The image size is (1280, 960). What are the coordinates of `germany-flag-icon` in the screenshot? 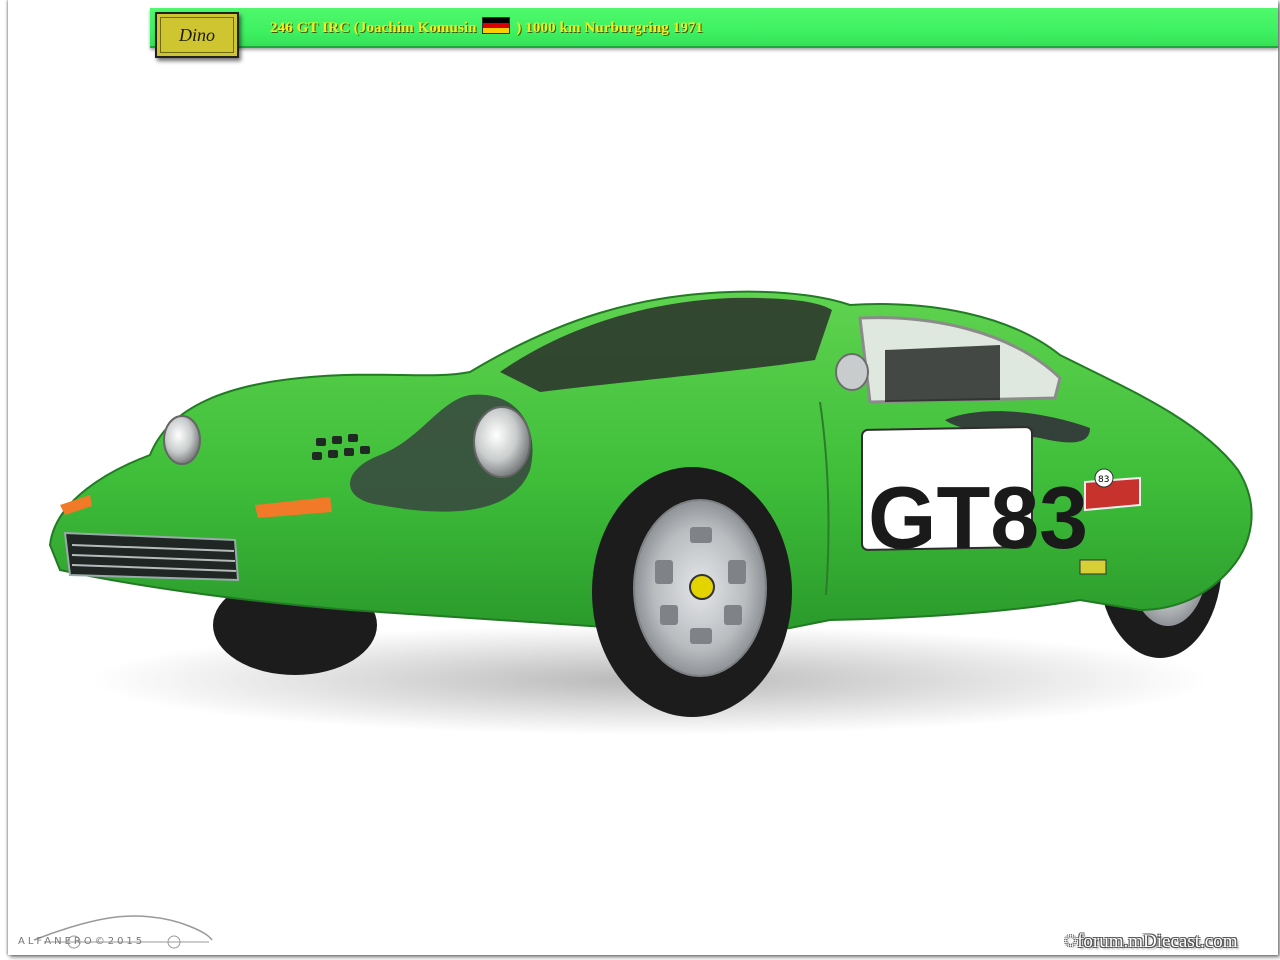 It's located at (496, 25).